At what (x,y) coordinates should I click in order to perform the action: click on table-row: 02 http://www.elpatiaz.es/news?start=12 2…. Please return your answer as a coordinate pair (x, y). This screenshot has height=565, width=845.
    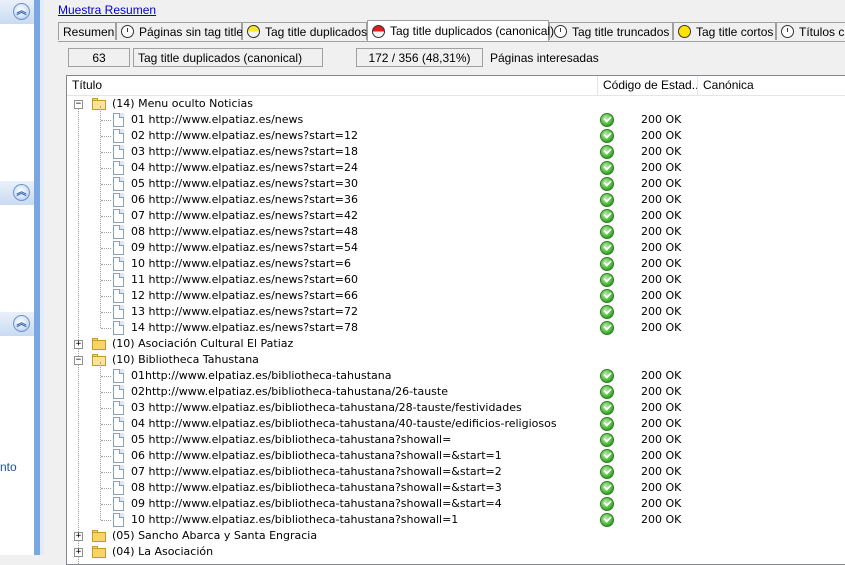
    Looking at the image, I should click on (456, 136).